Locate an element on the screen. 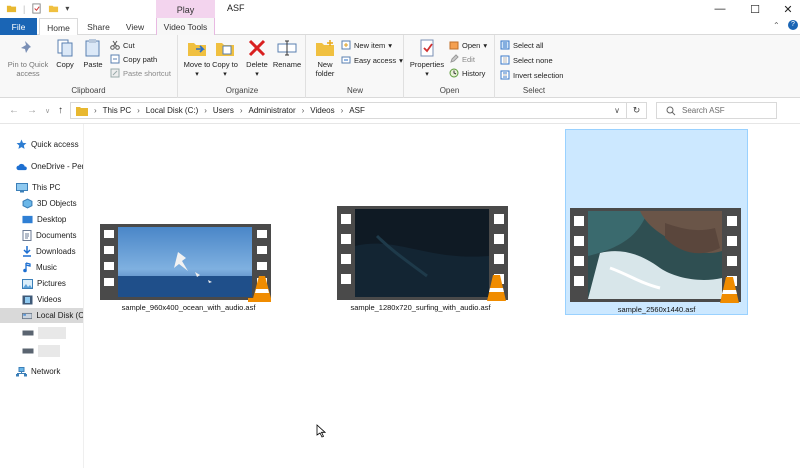 The width and height of the screenshot is (800, 468). nav-item-videos: Videos is located at coordinates (41, 299).